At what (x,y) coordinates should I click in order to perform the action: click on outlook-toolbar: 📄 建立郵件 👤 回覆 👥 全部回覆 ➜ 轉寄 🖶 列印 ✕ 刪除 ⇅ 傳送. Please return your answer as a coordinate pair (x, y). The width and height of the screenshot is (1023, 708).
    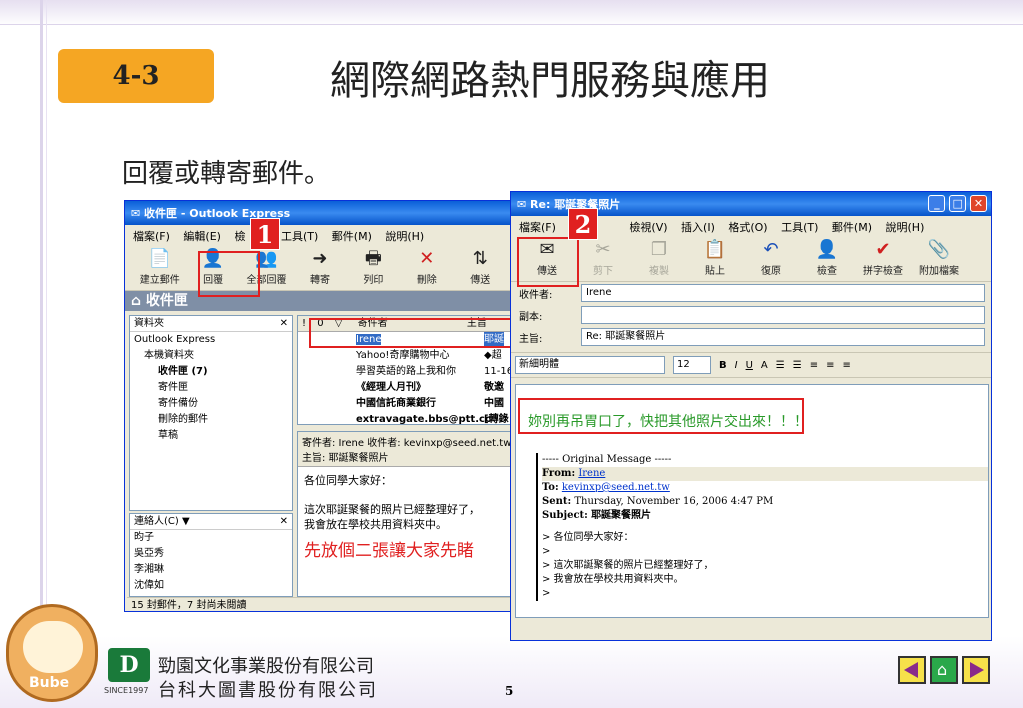
    Looking at the image, I should click on (320, 268).